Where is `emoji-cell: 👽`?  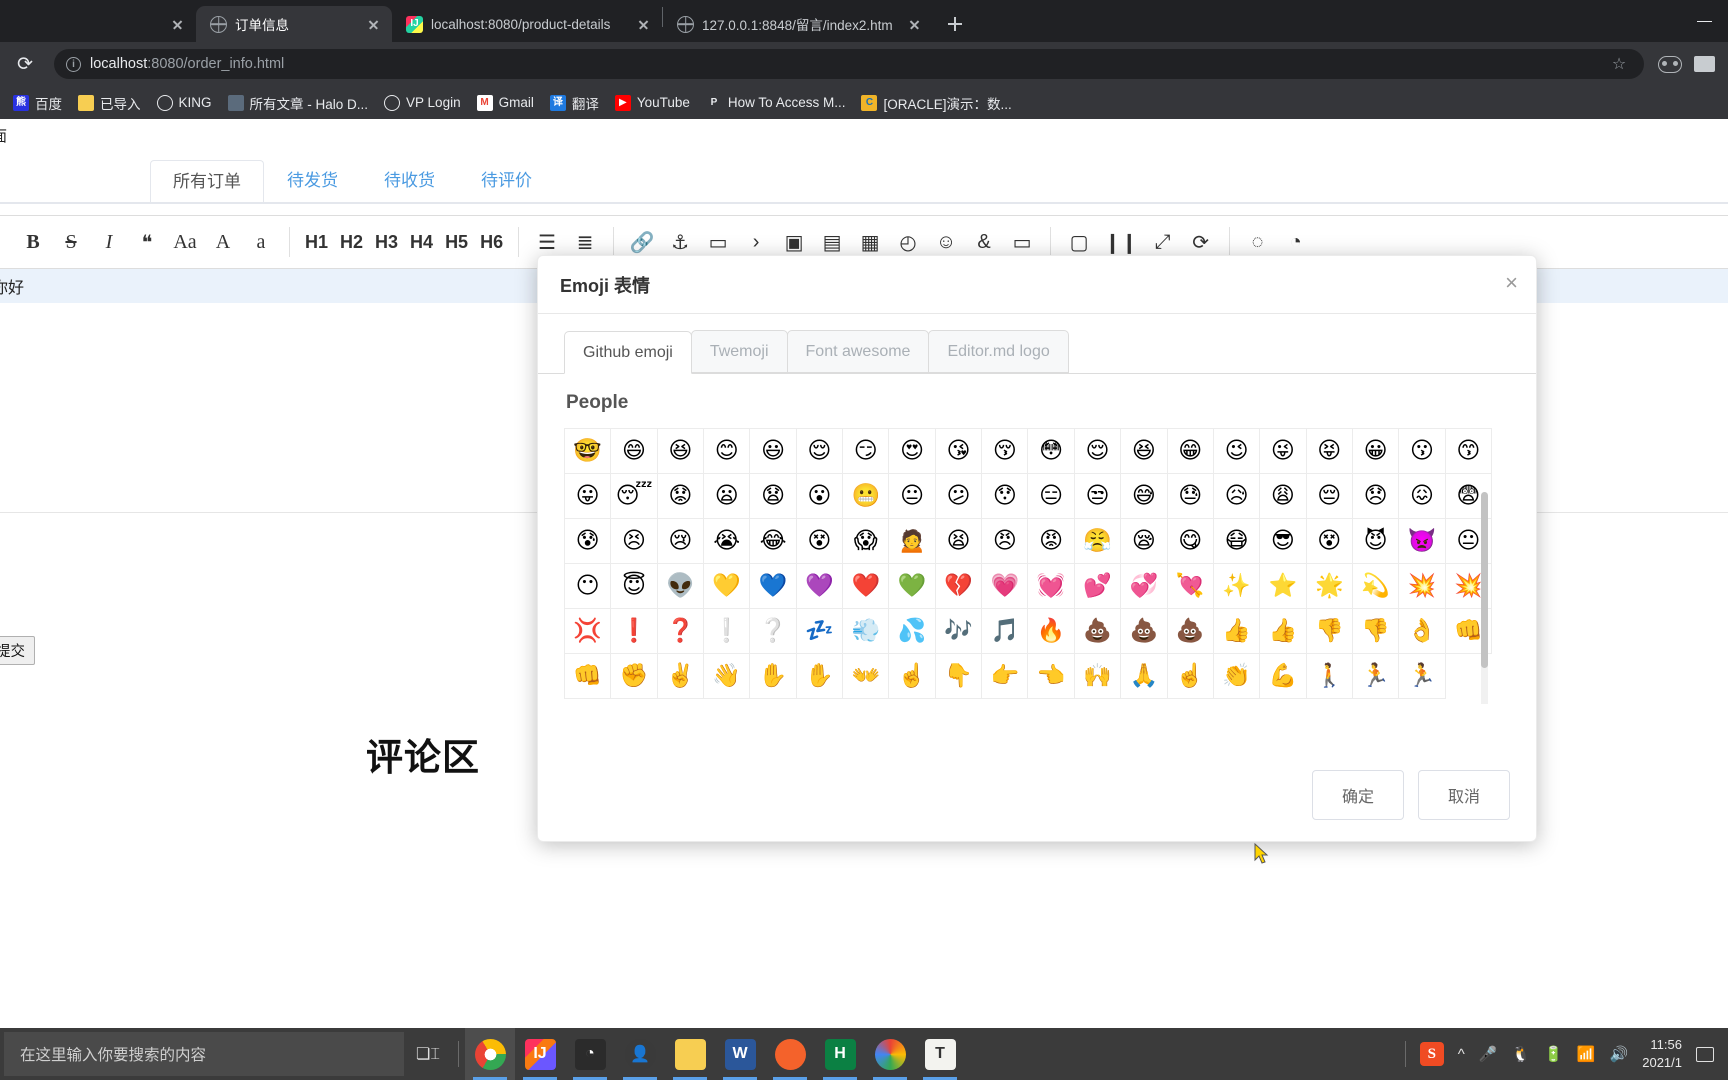 emoji-cell: 👽 is located at coordinates (681, 587).